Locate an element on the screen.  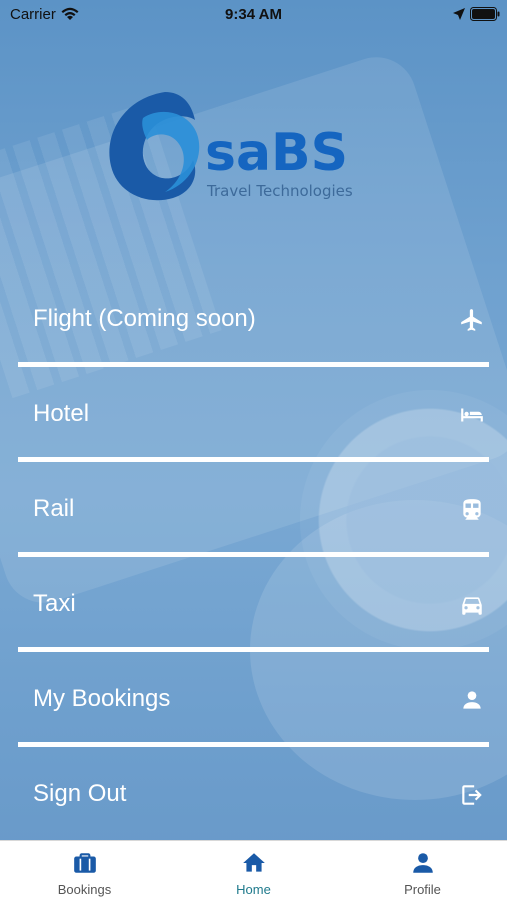
menu-item-rail: Rail is located at coordinates (253, 509).